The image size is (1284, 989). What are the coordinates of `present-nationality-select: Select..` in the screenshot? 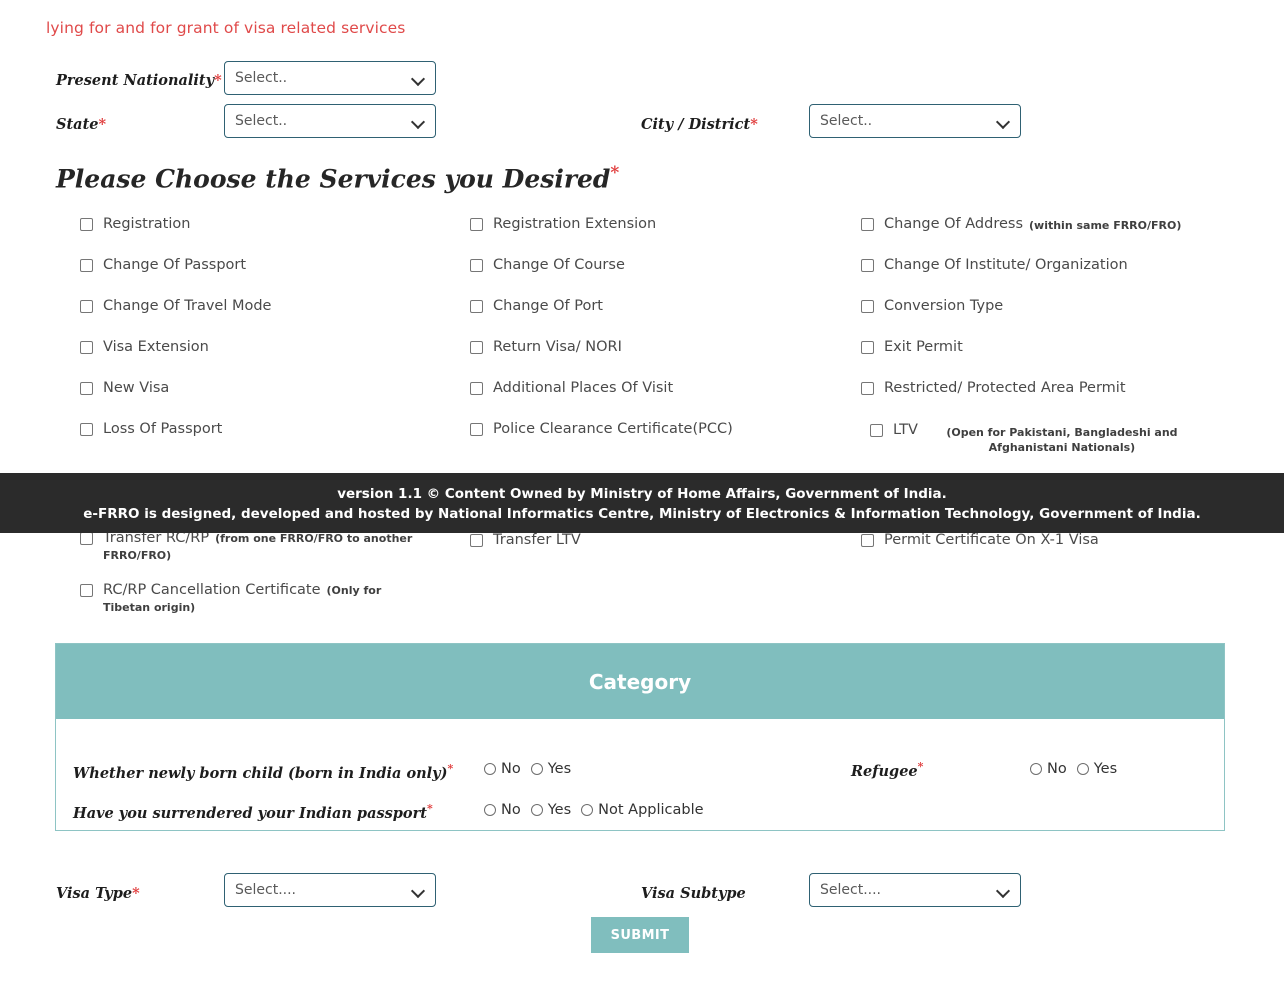 It's located at (330, 78).